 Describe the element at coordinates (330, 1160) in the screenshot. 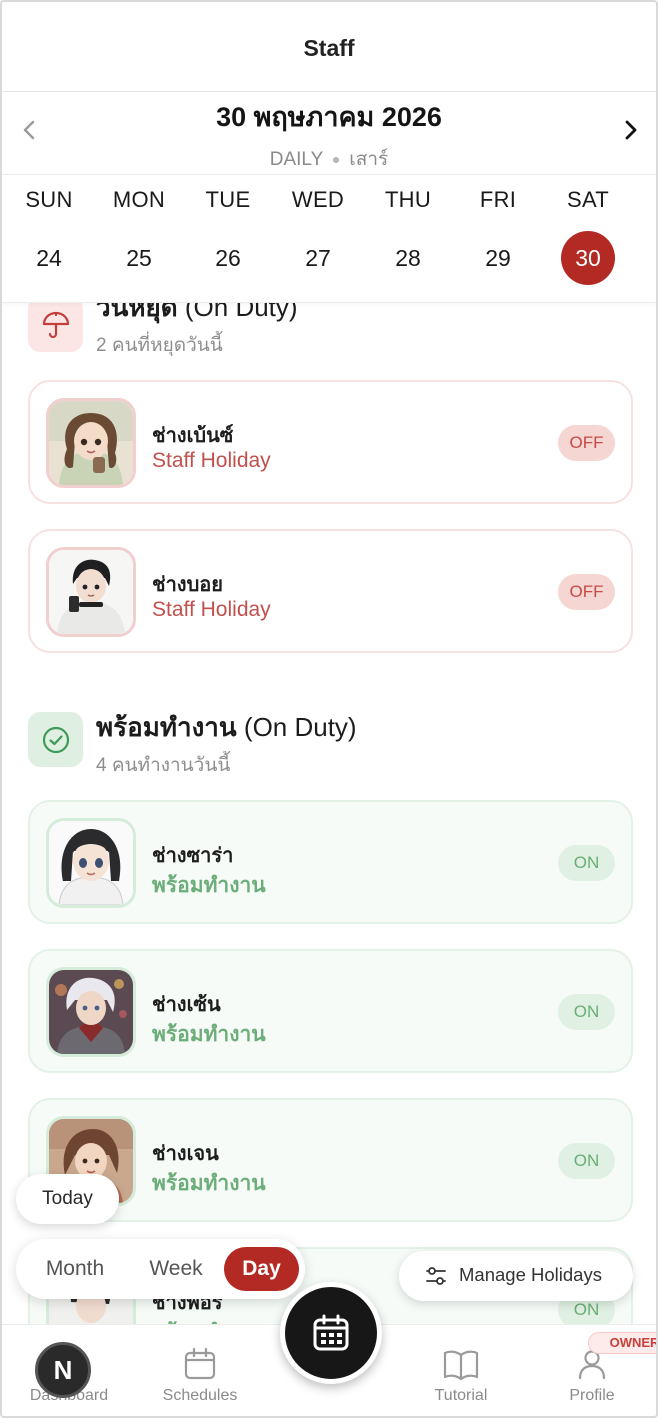

I see `staff-card: ช่างเจน พร้อมทำงาน ON` at that location.